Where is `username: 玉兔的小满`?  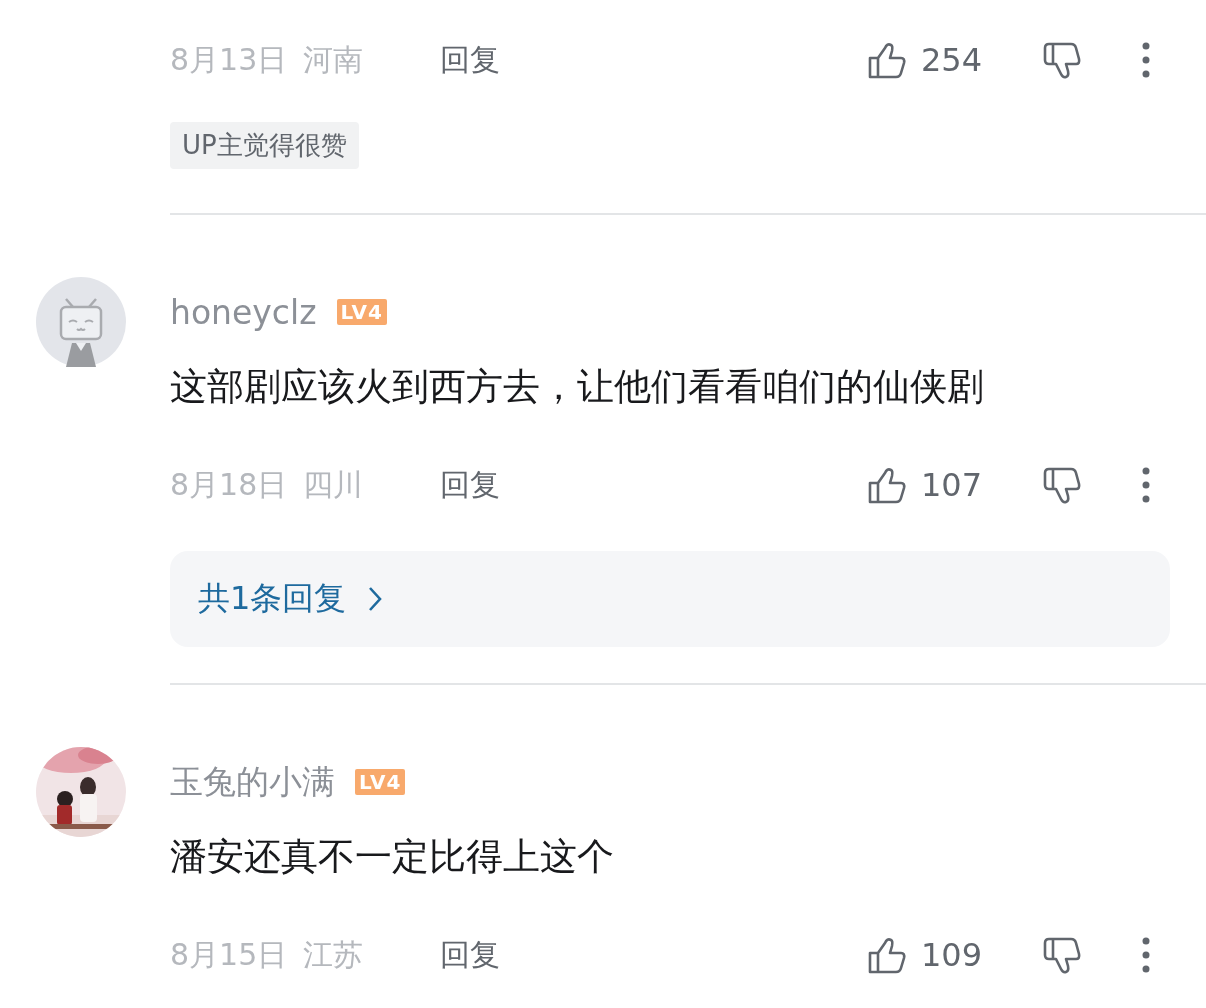 username: 玉兔的小满 is located at coordinates (252, 782).